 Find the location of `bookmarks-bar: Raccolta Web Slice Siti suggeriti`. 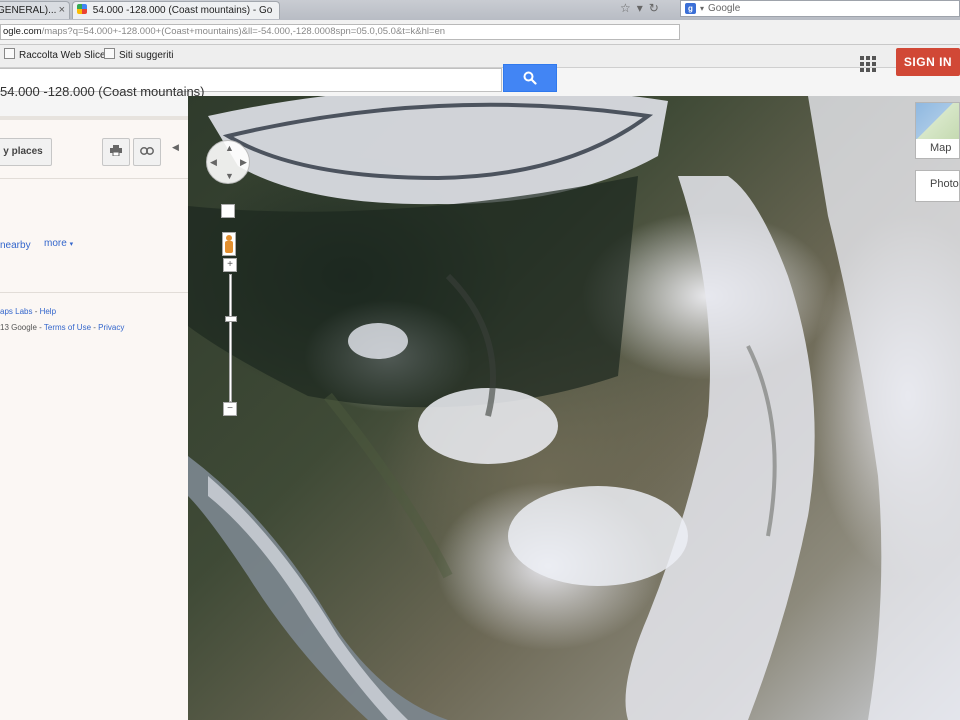

bookmarks-bar: Raccolta Web Slice Siti suggeriti is located at coordinates (480, 56).